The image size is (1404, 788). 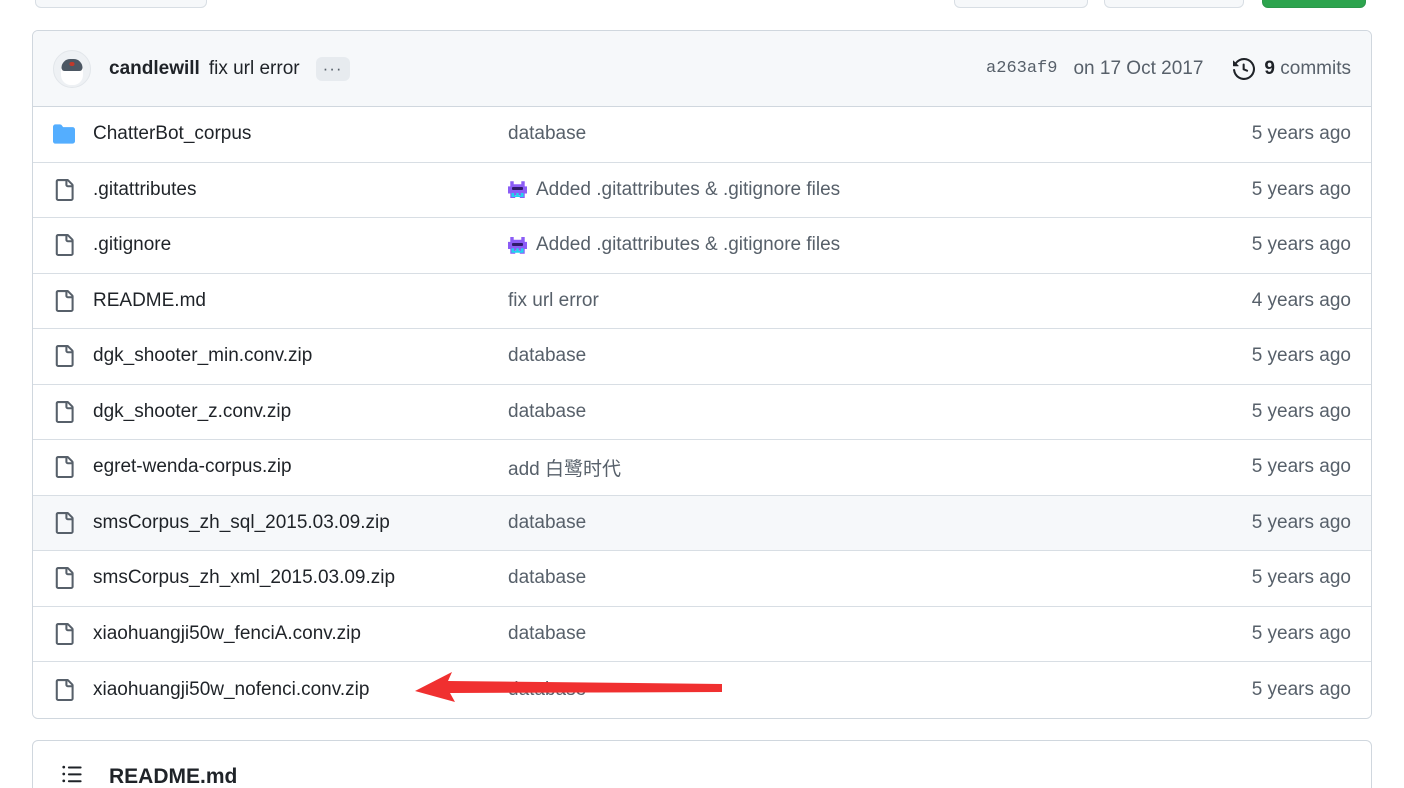 What do you see at coordinates (1314, 4) in the screenshot?
I see `code-button` at bounding box center [1314, 4].